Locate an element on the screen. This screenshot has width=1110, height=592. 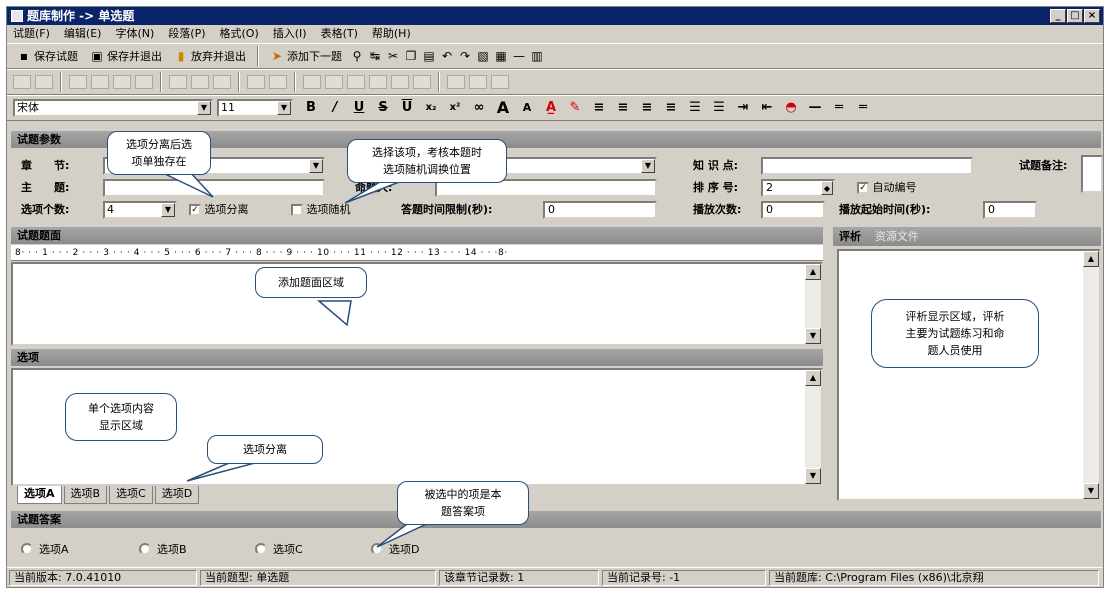
separate-option: ✓ 选项分离 is located at coordinates (219, 210).